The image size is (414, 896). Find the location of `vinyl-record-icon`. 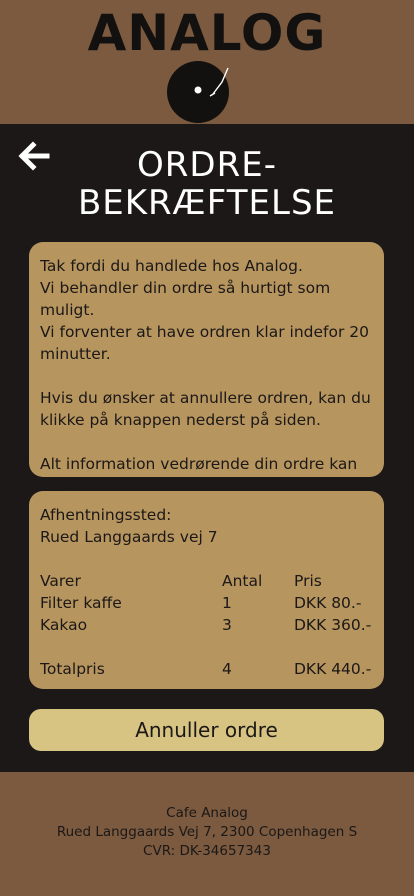

vinyl-record-icon is located at coordinates (198, 92).